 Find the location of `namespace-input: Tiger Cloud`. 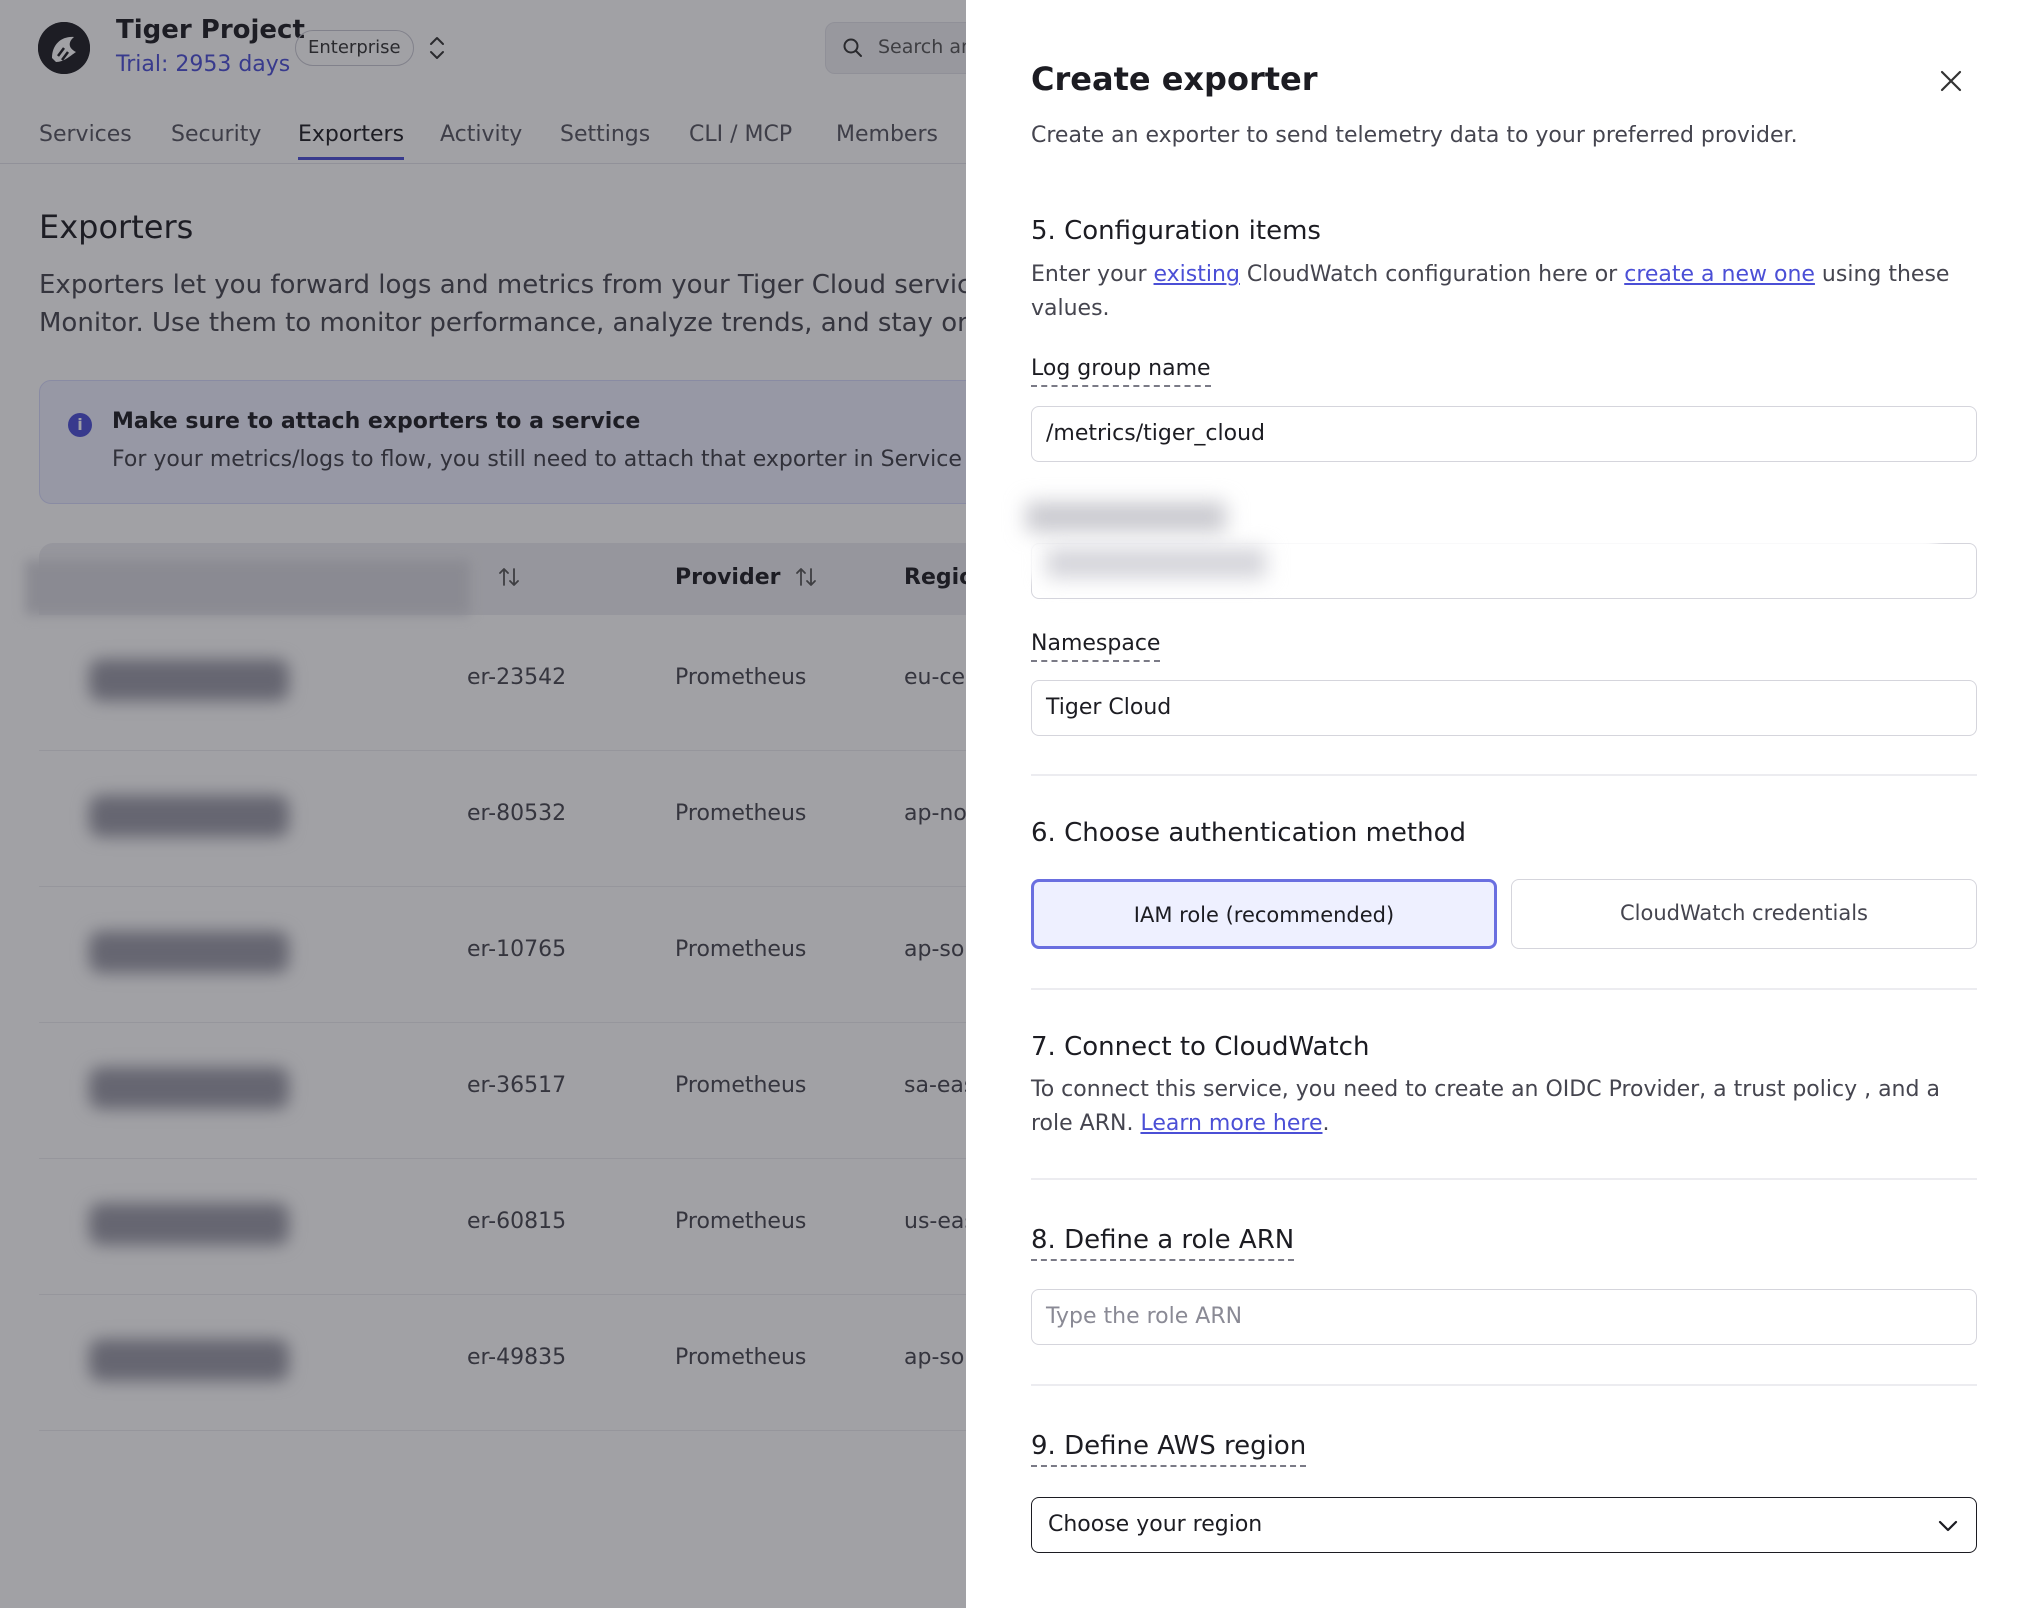

namespace-input: Tiger Cloud is located at coordinates (1504, 708).